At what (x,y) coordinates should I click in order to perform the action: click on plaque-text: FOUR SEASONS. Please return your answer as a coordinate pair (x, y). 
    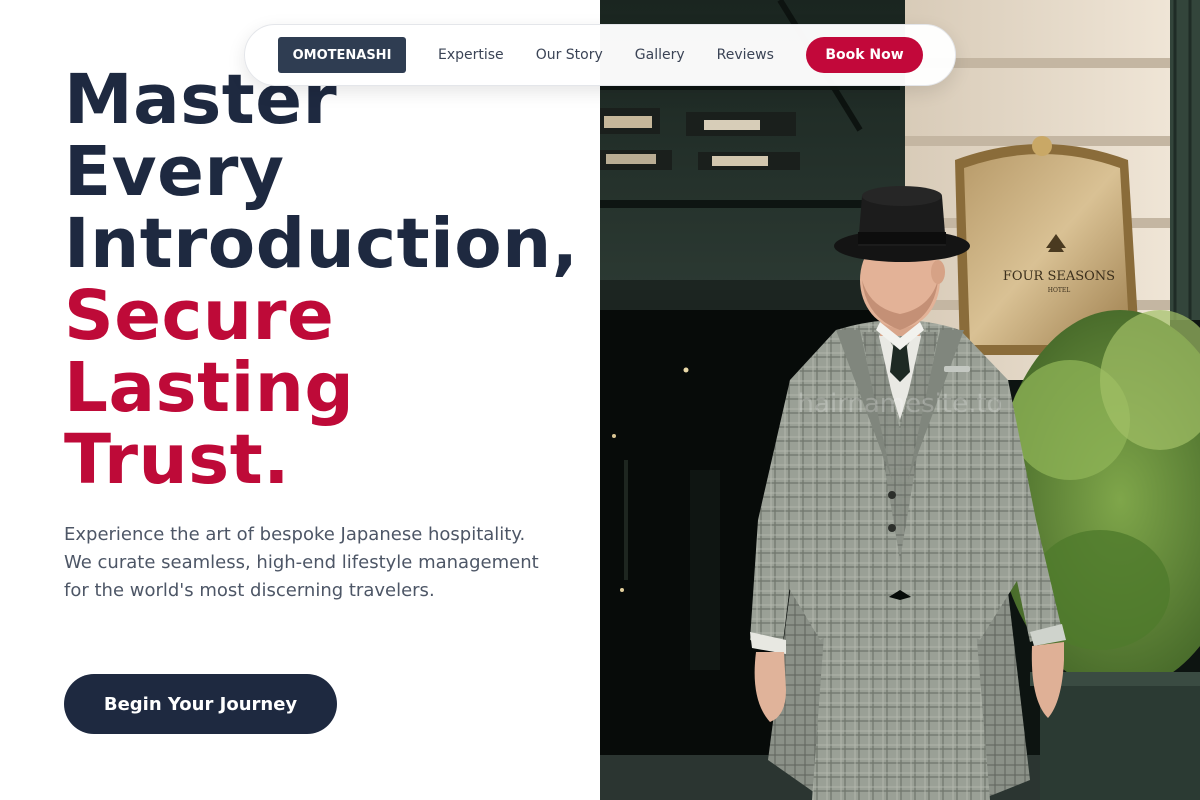
    Looking at the image, I should click on (1059, 276).